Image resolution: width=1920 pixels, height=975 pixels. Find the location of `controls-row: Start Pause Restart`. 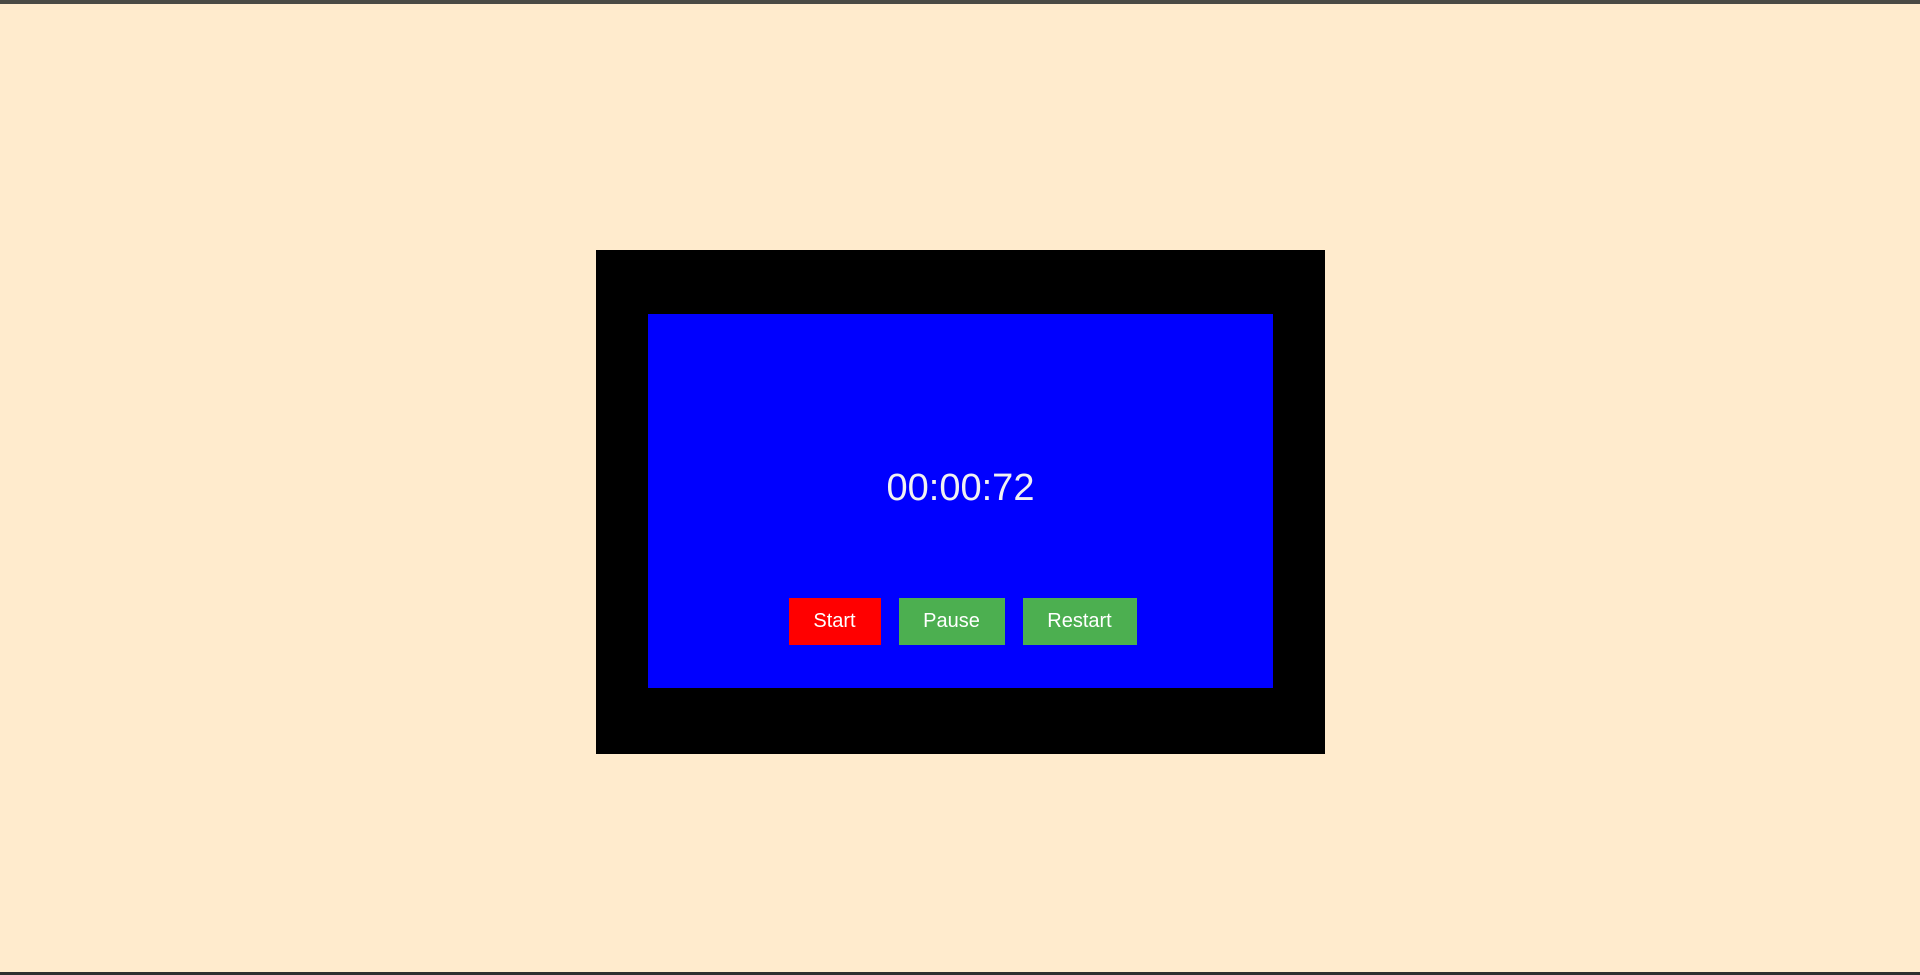

controls-row: Start Pause Restart is located at coordinates (960, 621).